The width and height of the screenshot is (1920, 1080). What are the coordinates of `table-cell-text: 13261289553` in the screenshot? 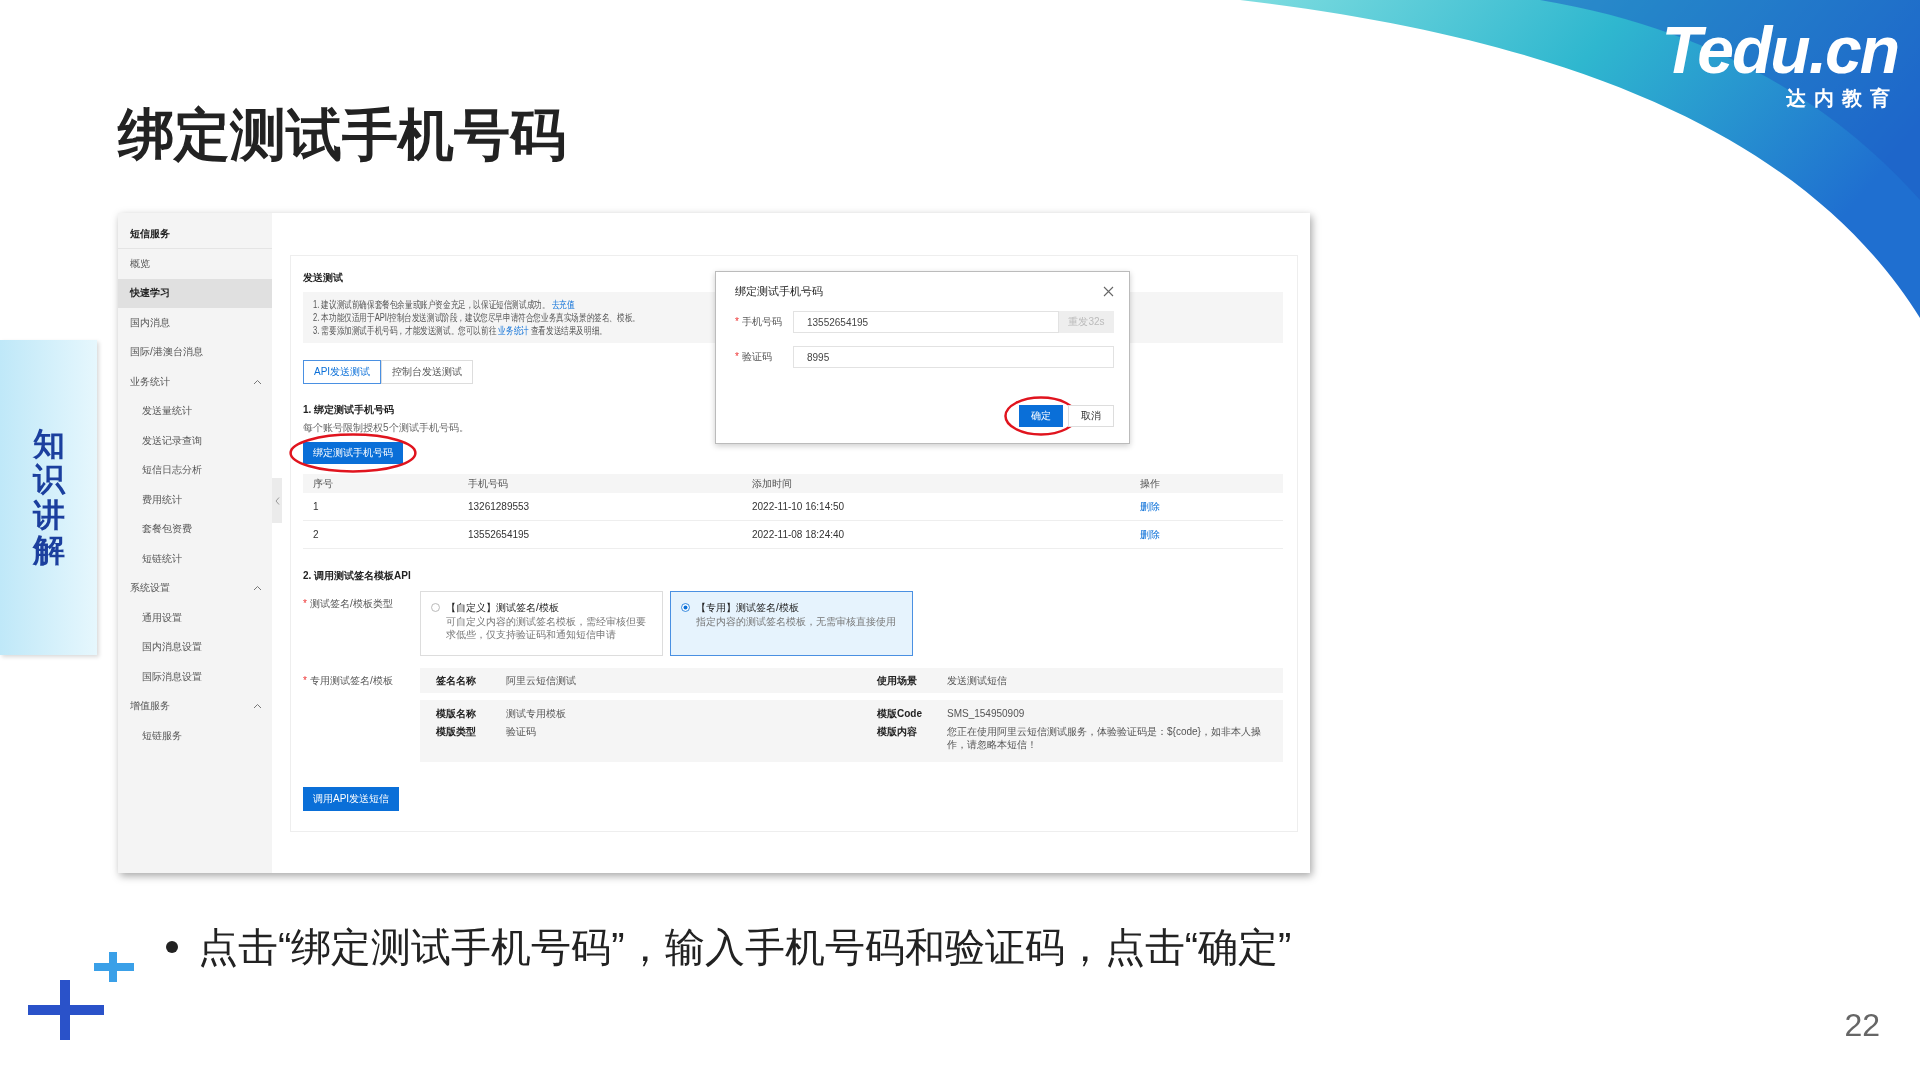 It's located at (499, 506).